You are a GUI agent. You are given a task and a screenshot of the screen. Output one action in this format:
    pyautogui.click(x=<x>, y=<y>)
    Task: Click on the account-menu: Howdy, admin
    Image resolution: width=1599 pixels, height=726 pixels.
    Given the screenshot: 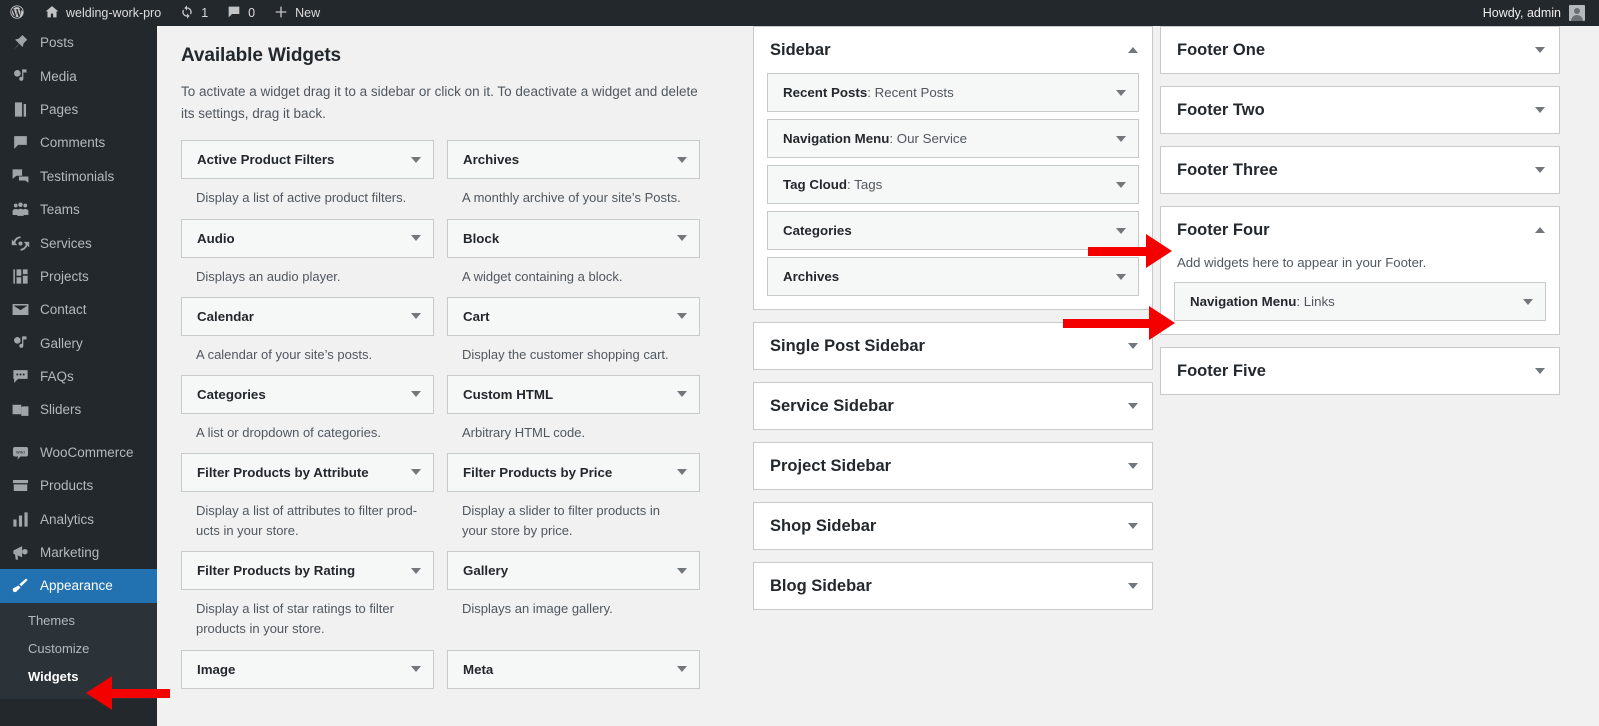 What is the action you would take?
    pyautogui.click(x=1541, y=13)
    